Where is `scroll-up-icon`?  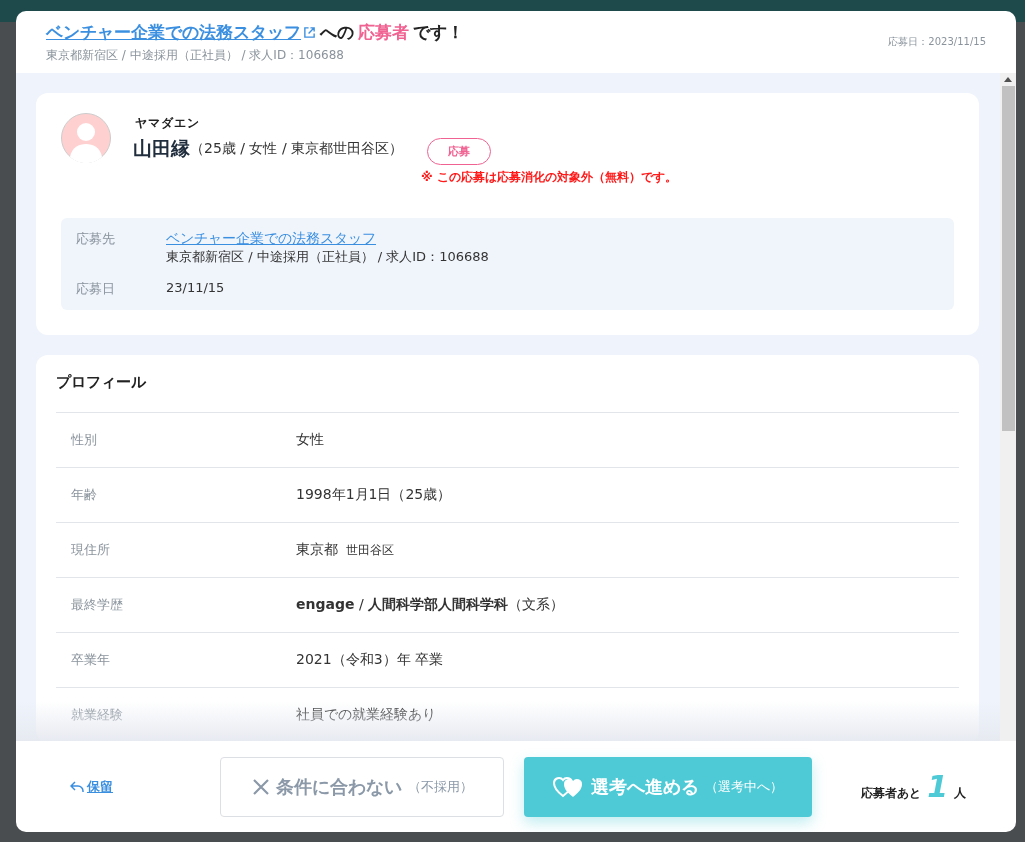
scroll-up-icon is located at coordinates (1008, 79).